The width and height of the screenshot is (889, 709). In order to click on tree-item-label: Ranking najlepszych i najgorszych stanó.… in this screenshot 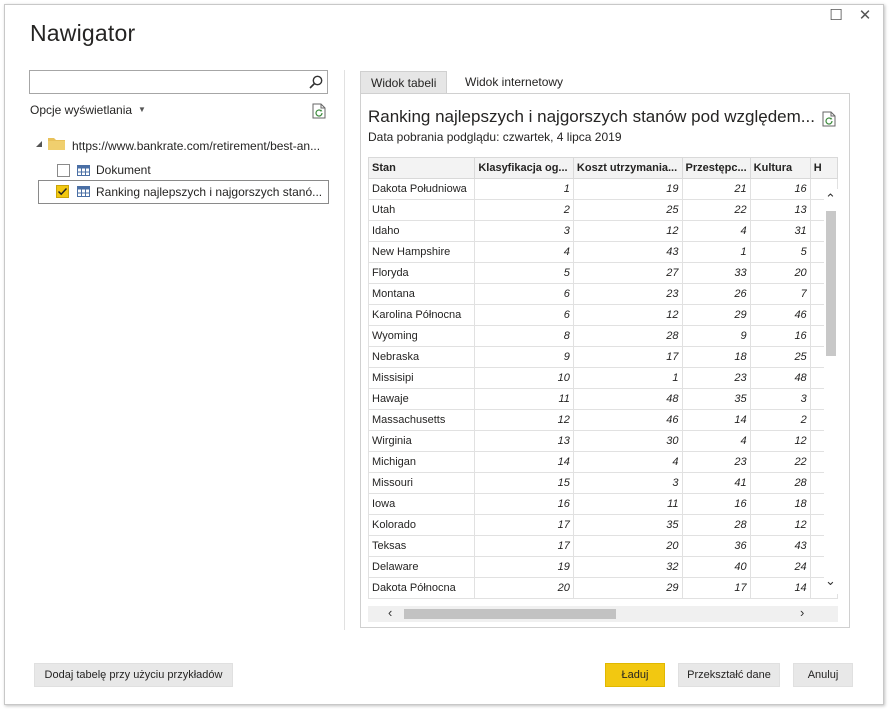, I will do `click(209, 192)`.